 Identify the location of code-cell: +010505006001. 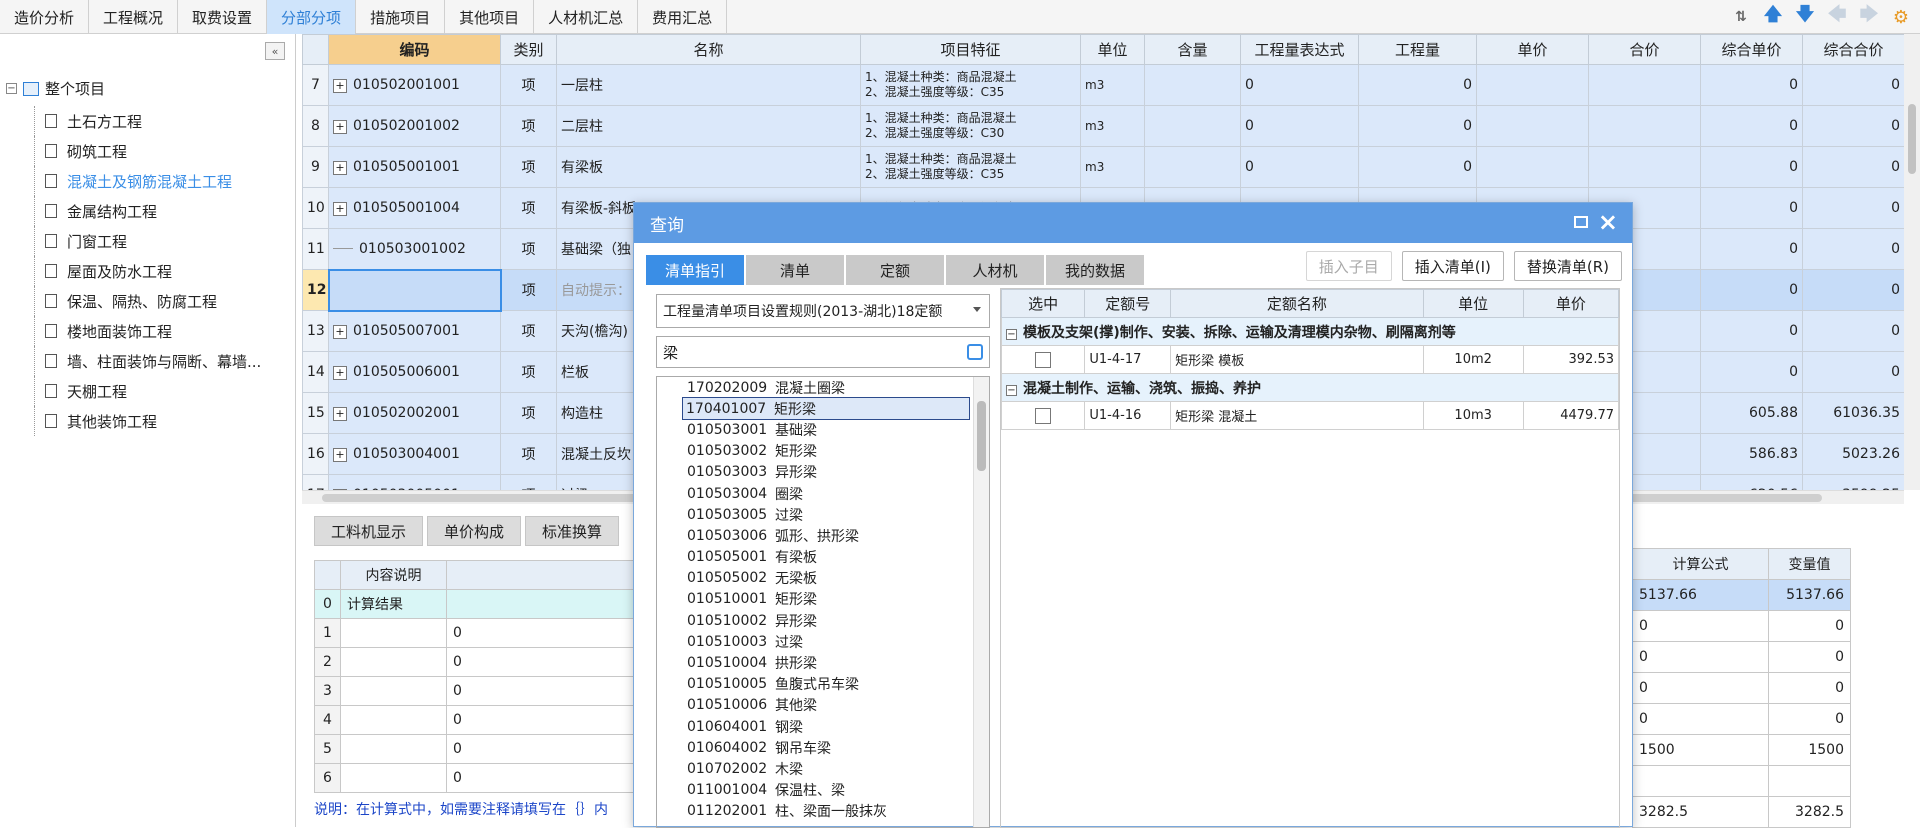
(414, 372).